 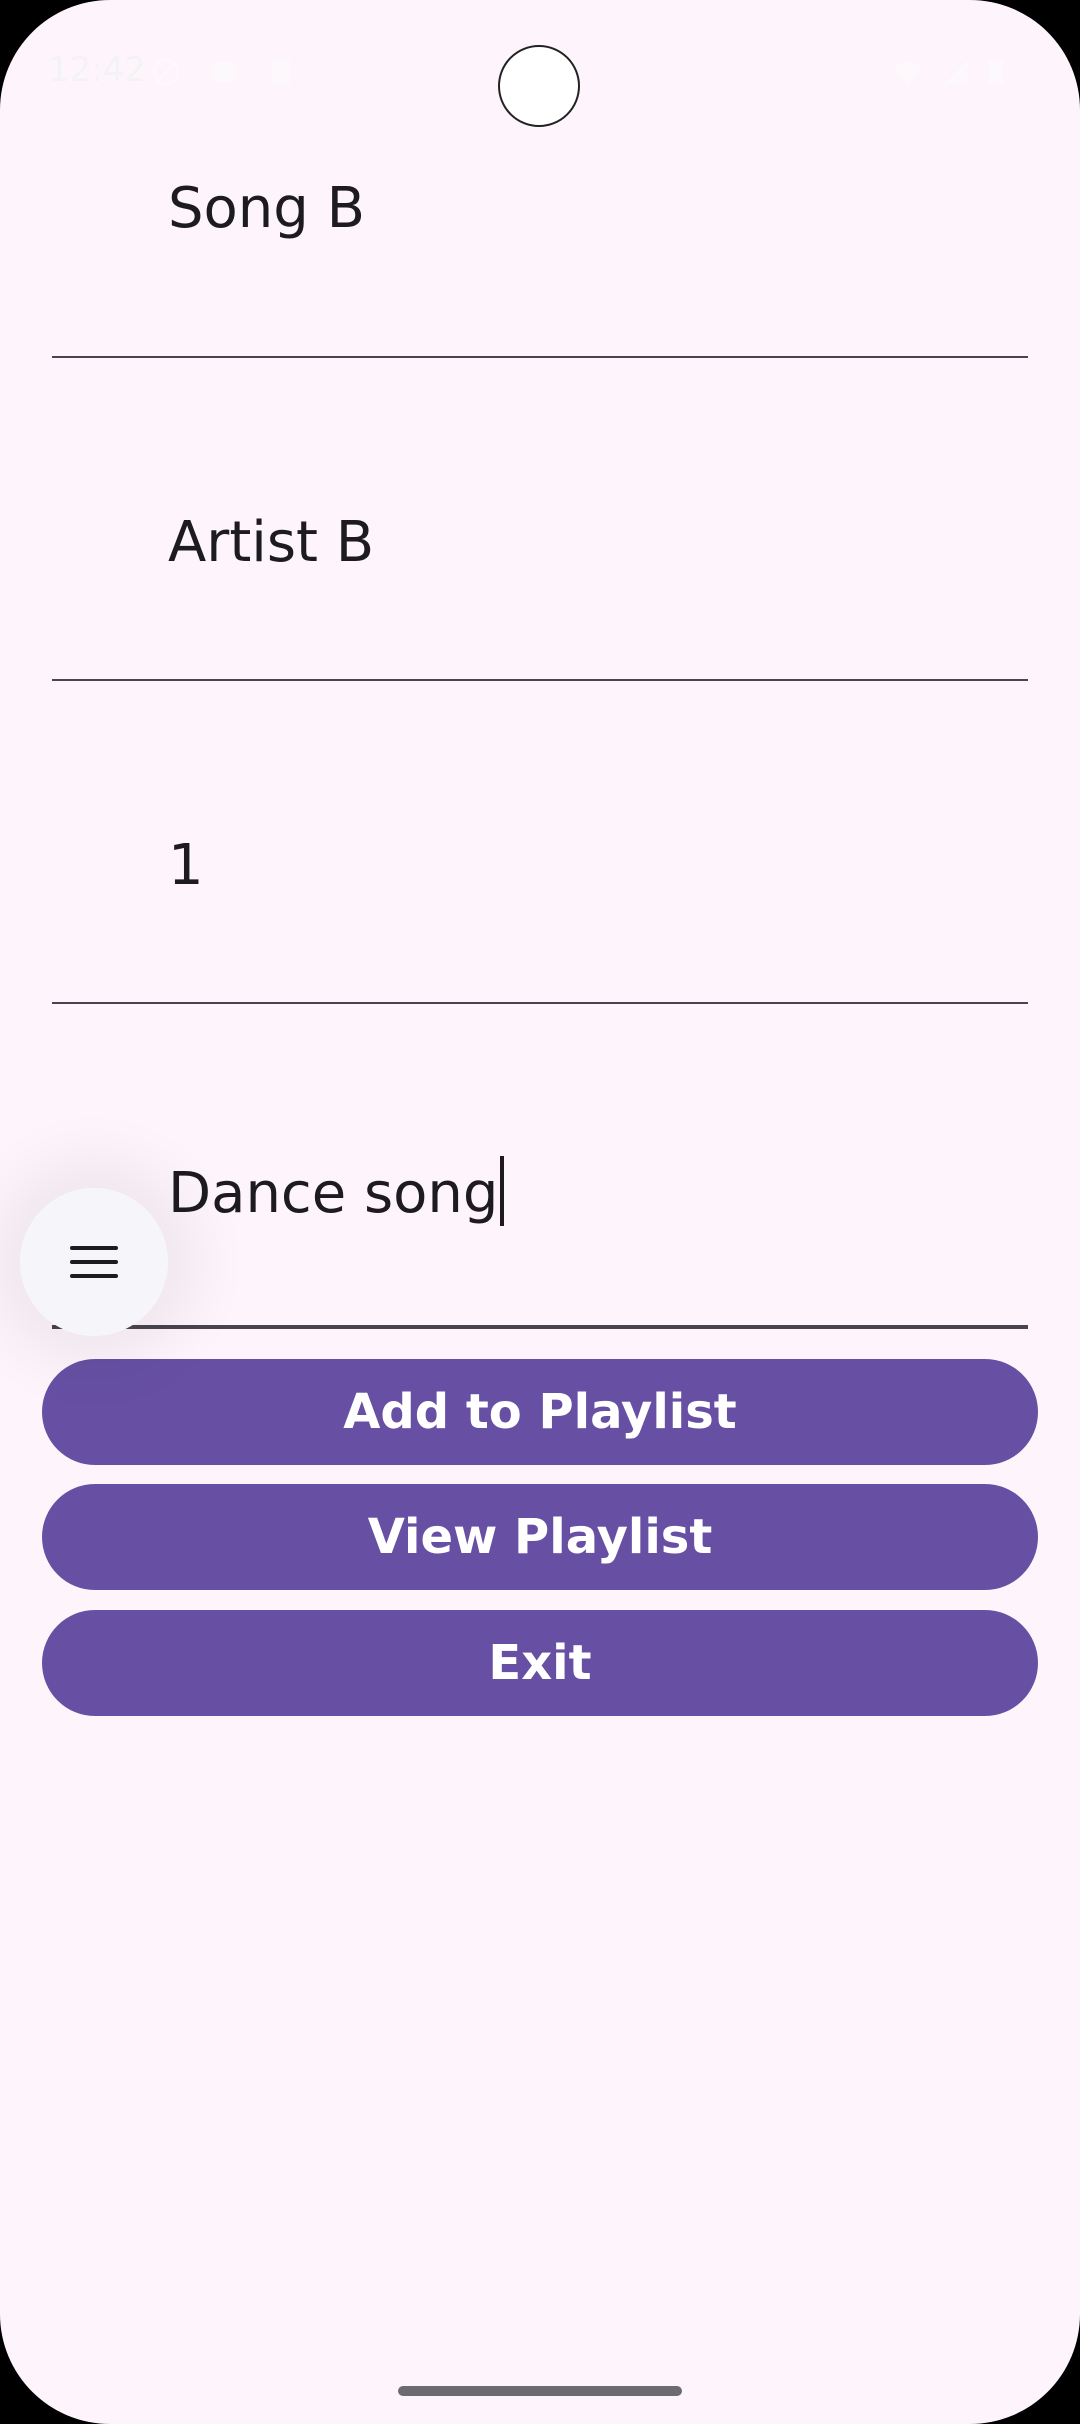 What do you see at coordinates (539, 86) in the screenshot?
I see `camera-cutout` at bounding box center [539, 86].